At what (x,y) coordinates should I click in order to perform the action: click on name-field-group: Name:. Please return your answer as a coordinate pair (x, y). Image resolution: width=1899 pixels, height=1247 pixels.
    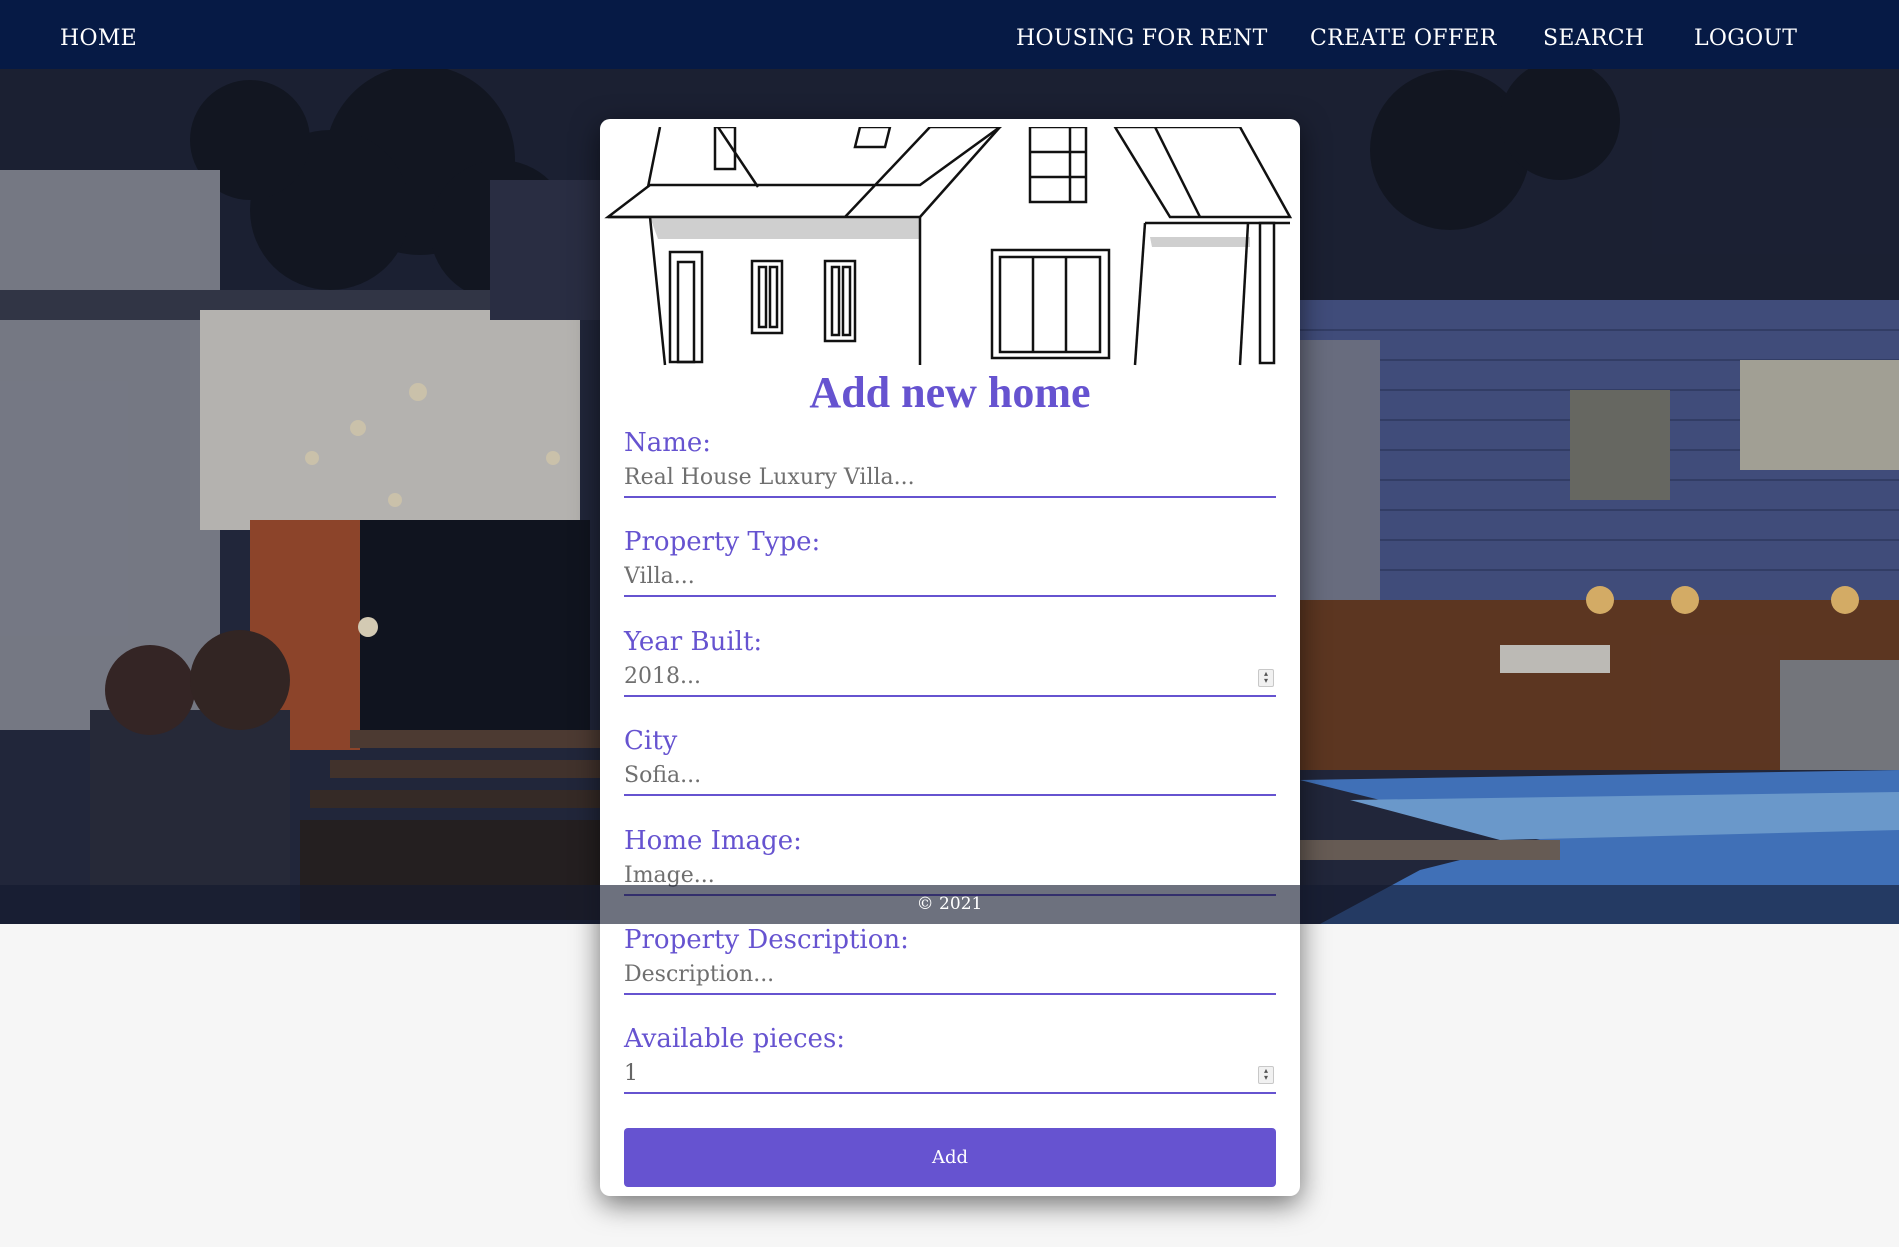
    Looking at the image, I should click on (950, 463).